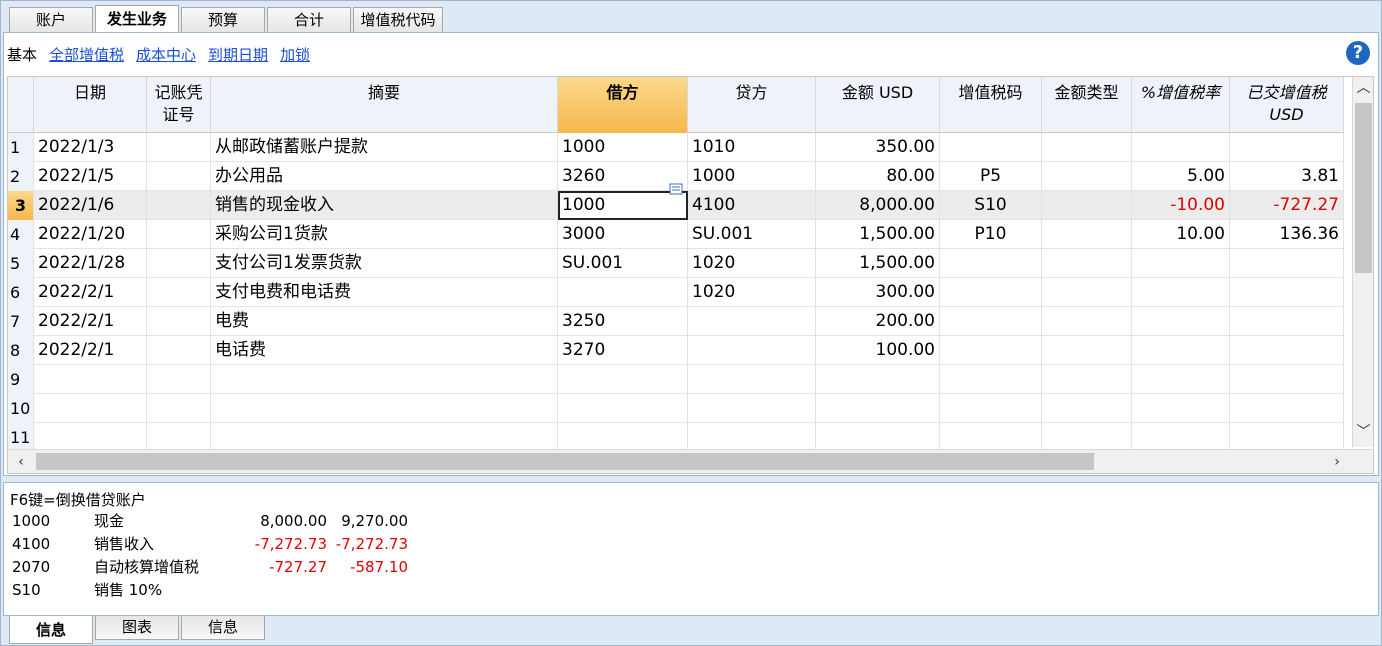  What do you see at coordinates (1363, 432) in the screenshot?
I see `scroll-down-icon: ﹀` at bounding box center [1363, 432].